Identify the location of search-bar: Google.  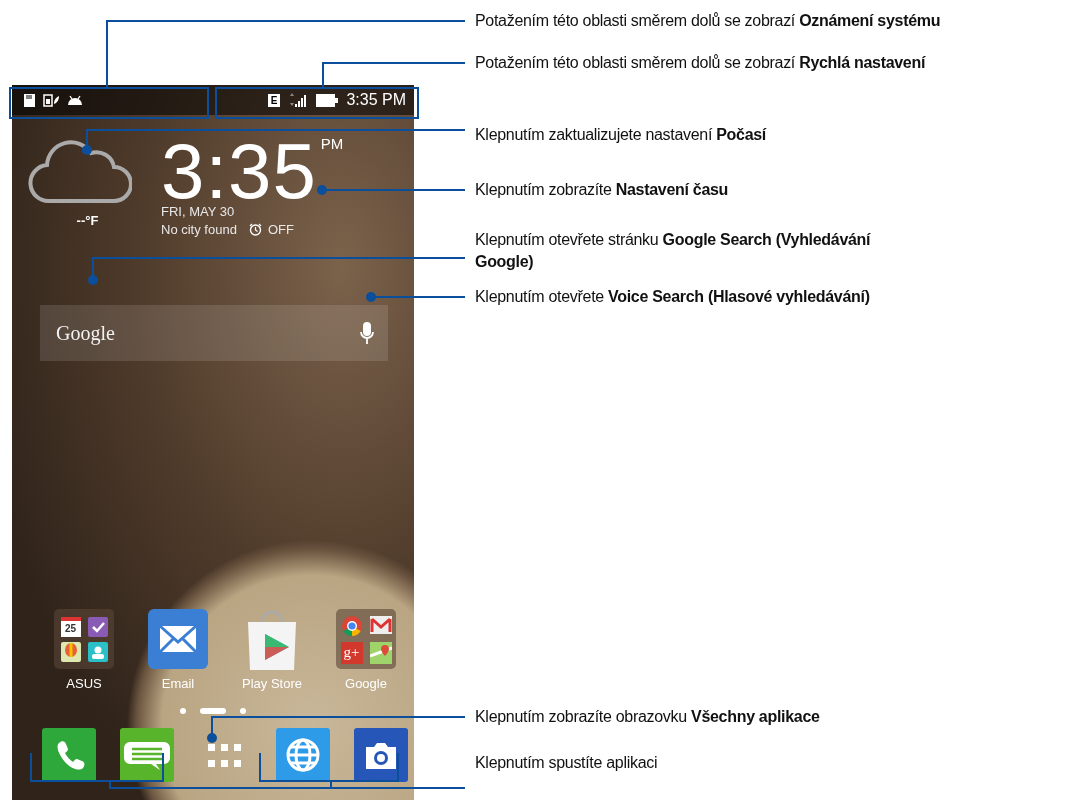
(214, 333).